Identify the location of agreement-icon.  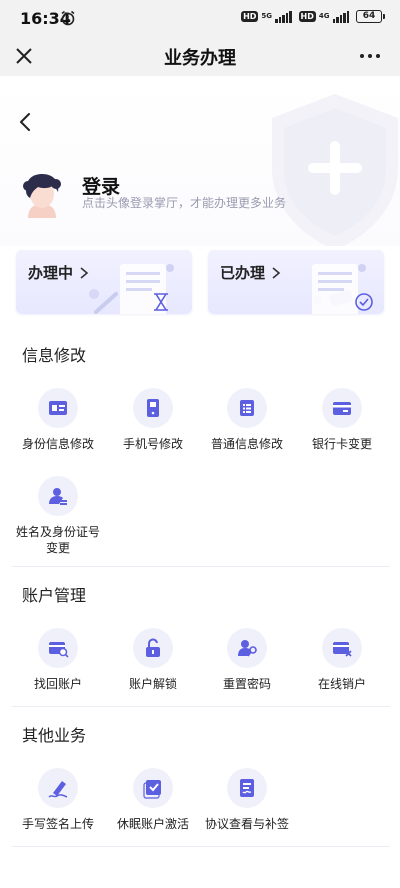
(247, 788).